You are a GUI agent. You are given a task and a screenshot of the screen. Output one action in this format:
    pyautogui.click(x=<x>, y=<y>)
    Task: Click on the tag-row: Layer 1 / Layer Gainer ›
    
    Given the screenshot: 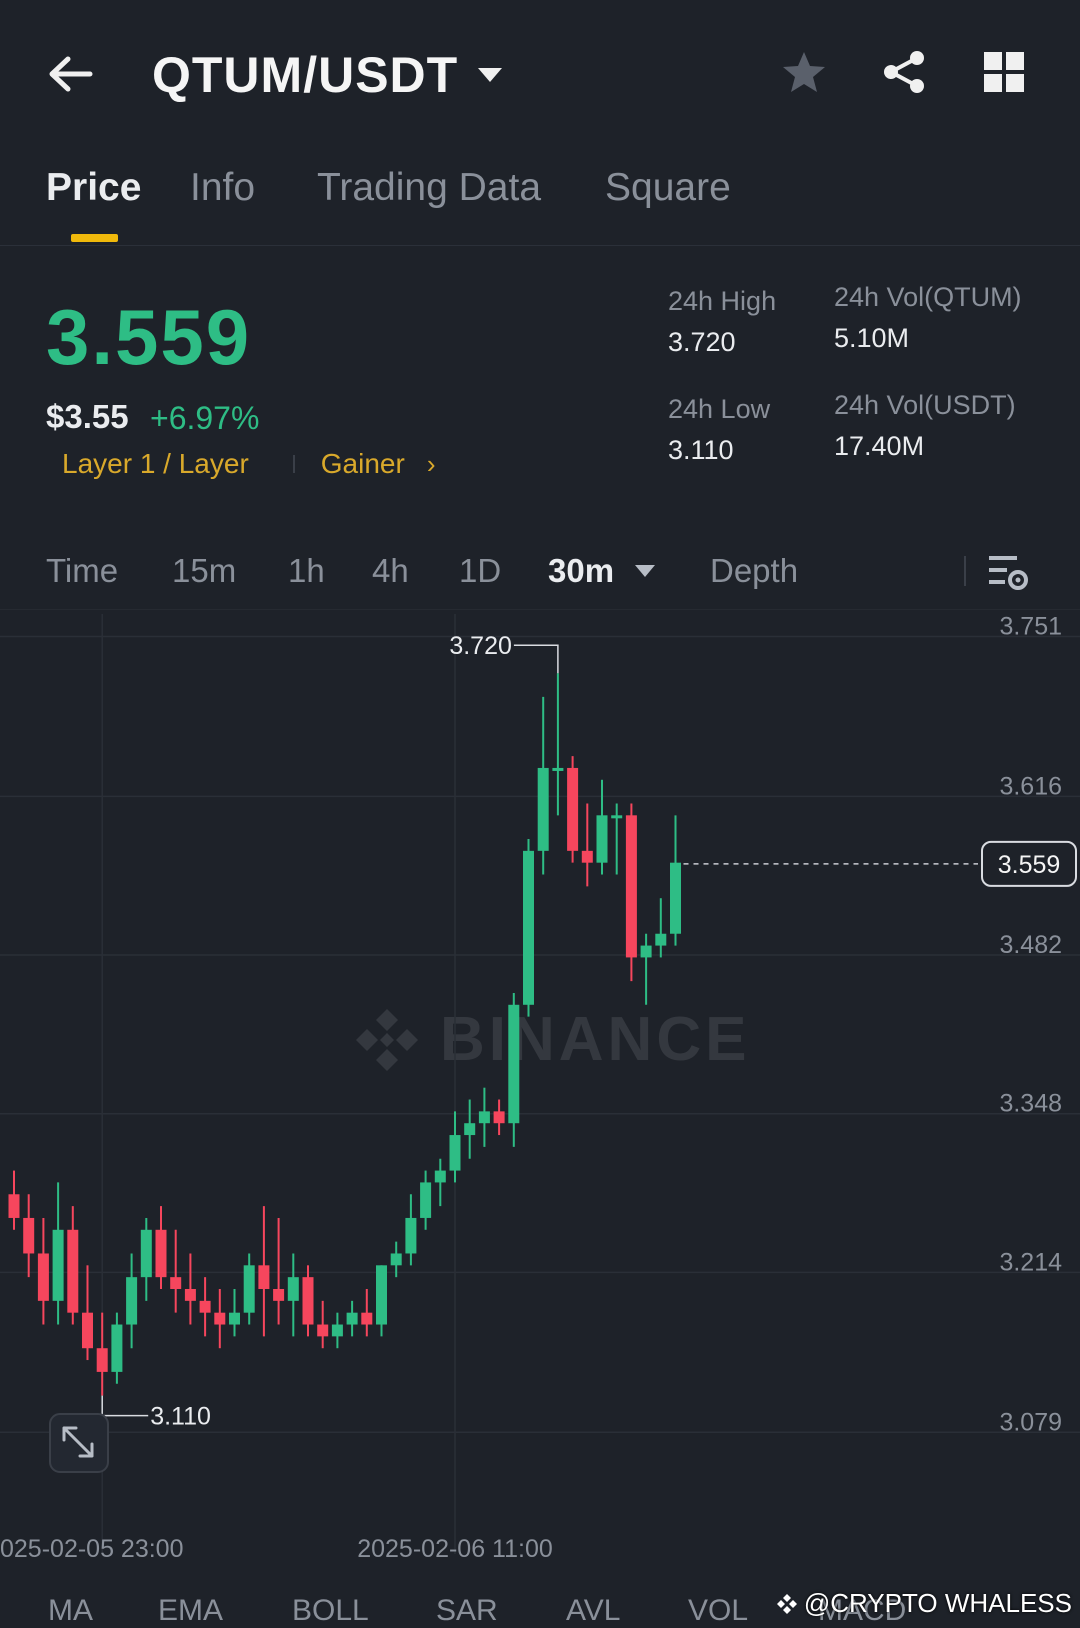 What is the action you would take?
    pyautogui.click(x=249, y=464)
    